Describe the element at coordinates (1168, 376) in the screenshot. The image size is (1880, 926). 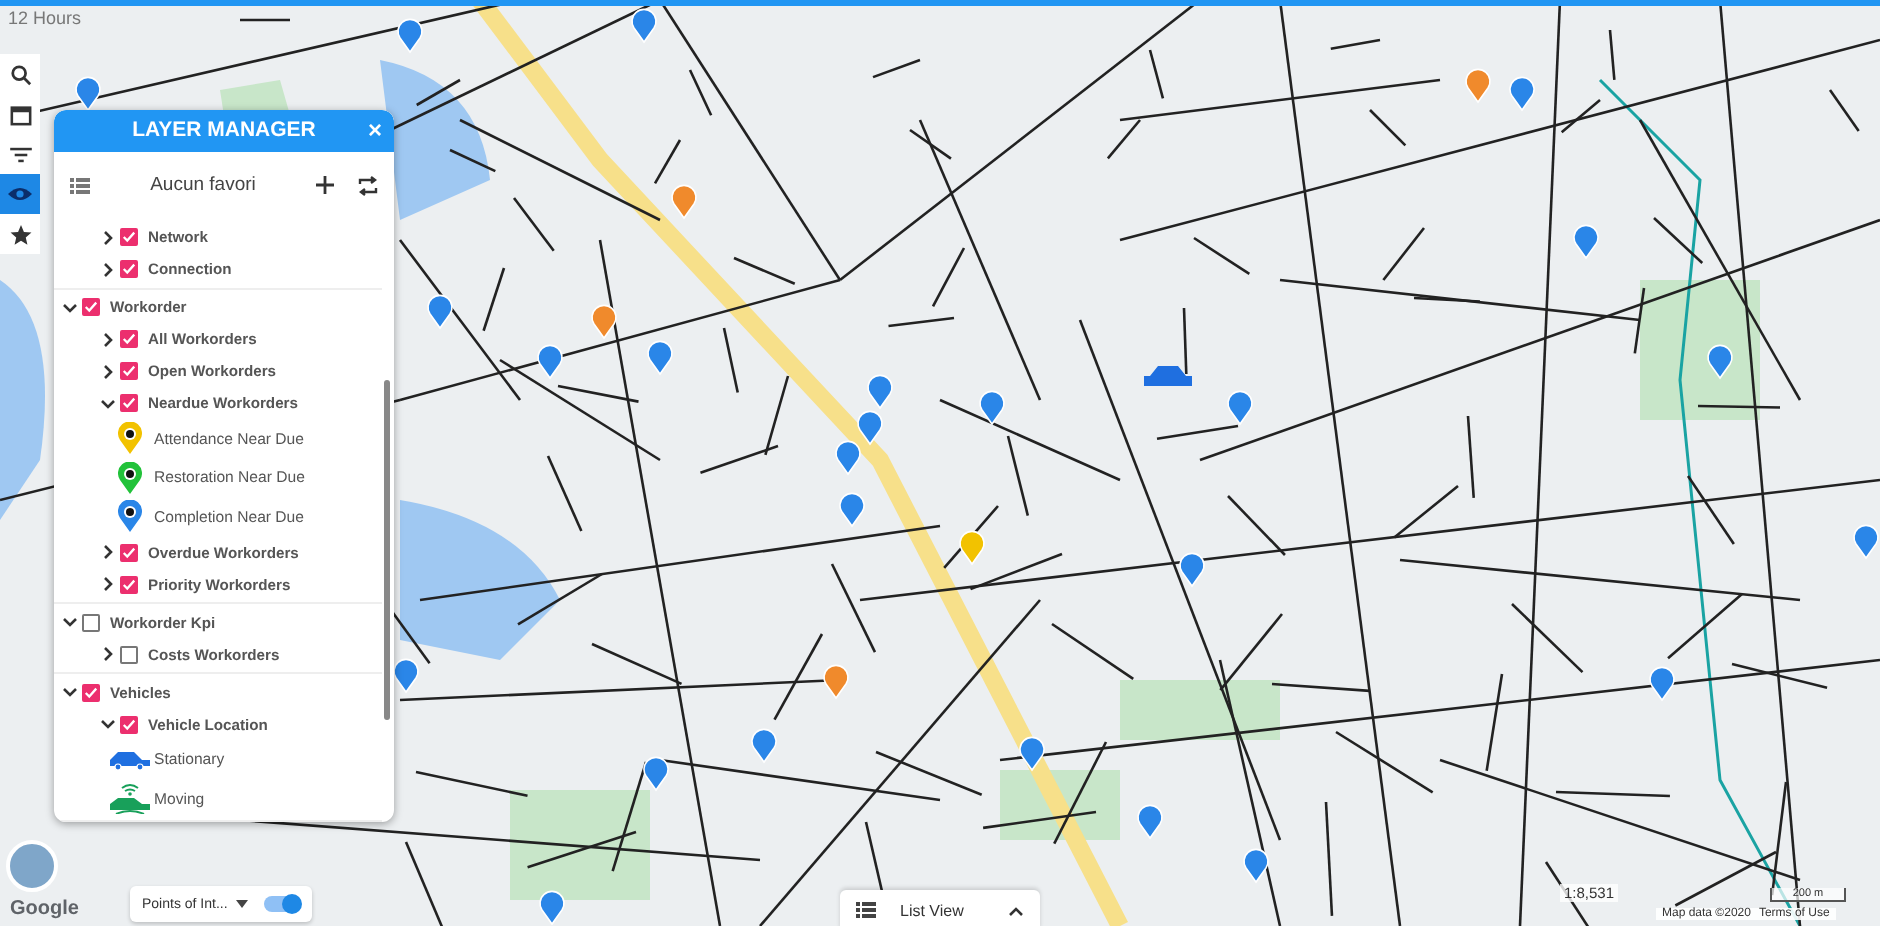
I see `car-icon` at that location.